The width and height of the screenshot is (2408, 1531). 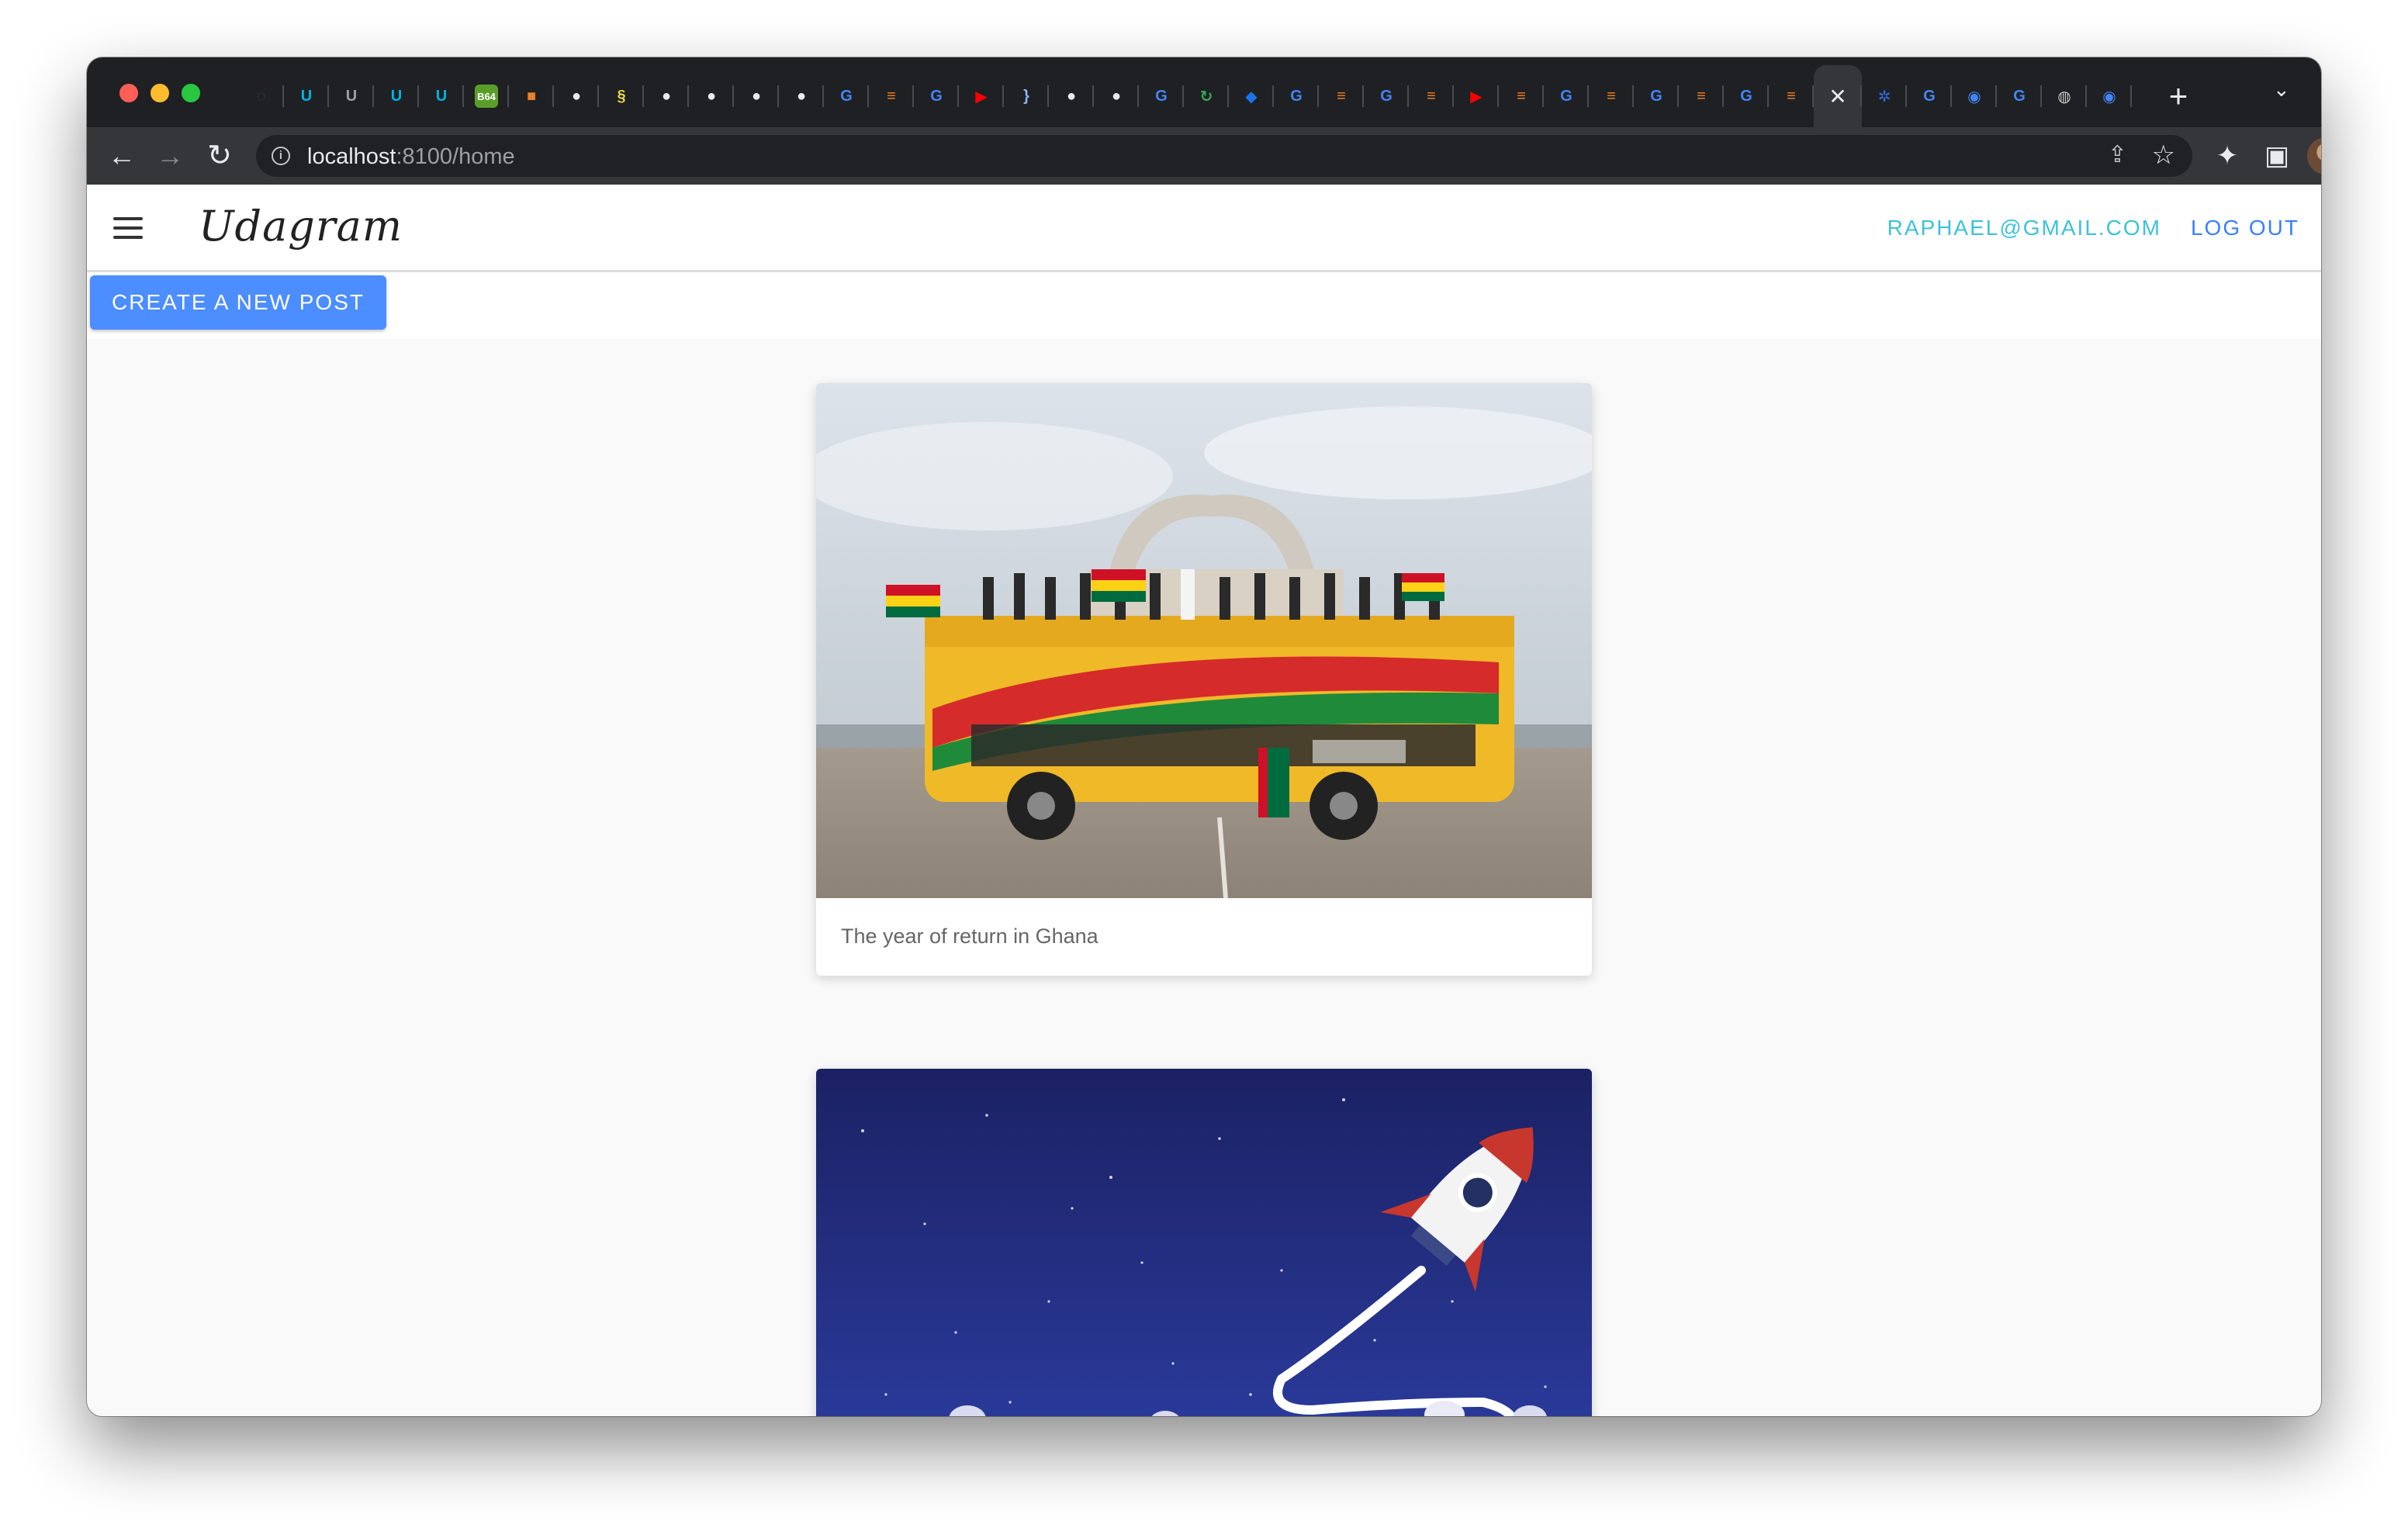 I want to click on close-window-button, so click(x=128, y=93).